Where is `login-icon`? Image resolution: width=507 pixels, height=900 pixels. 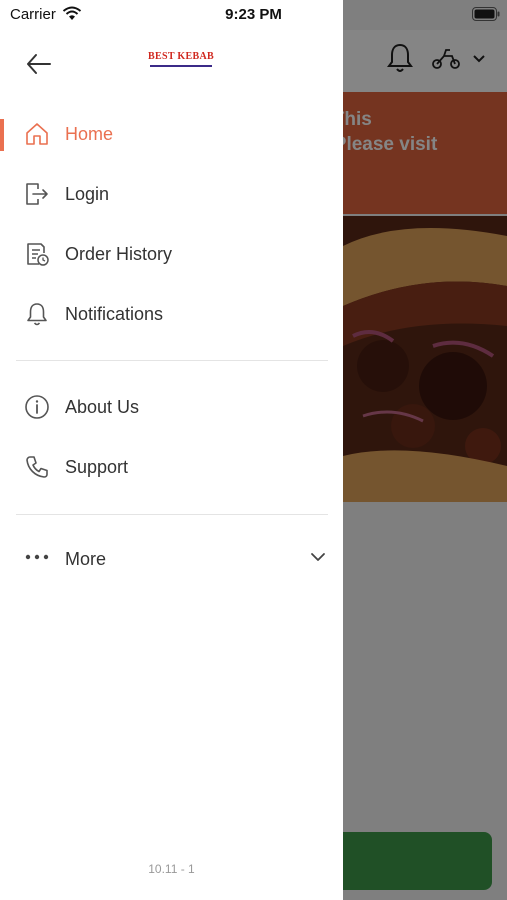
login-icon is located at coordinates (37, 194).